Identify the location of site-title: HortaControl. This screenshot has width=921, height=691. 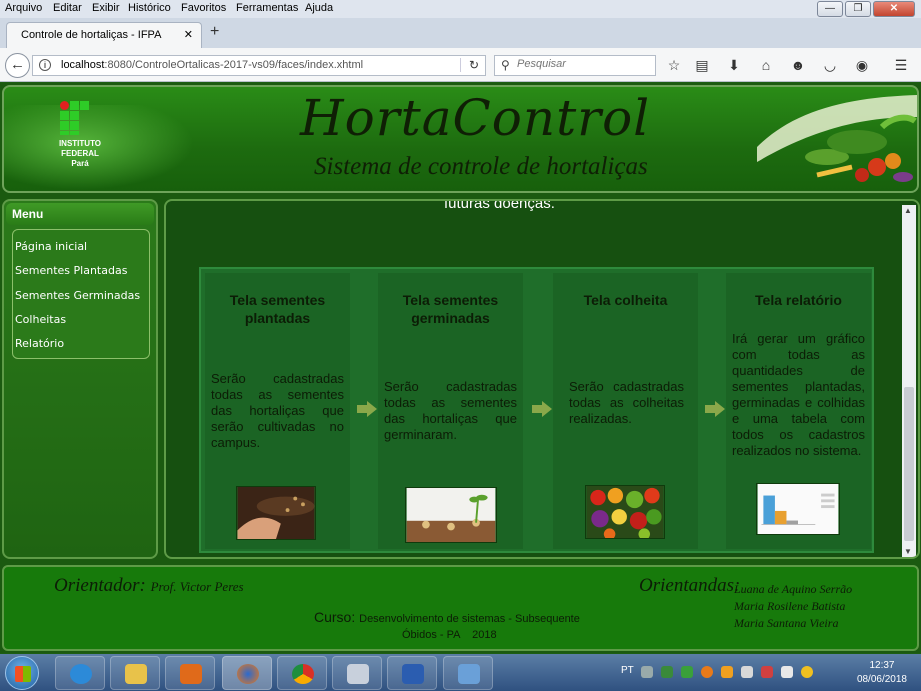
(475, 118).